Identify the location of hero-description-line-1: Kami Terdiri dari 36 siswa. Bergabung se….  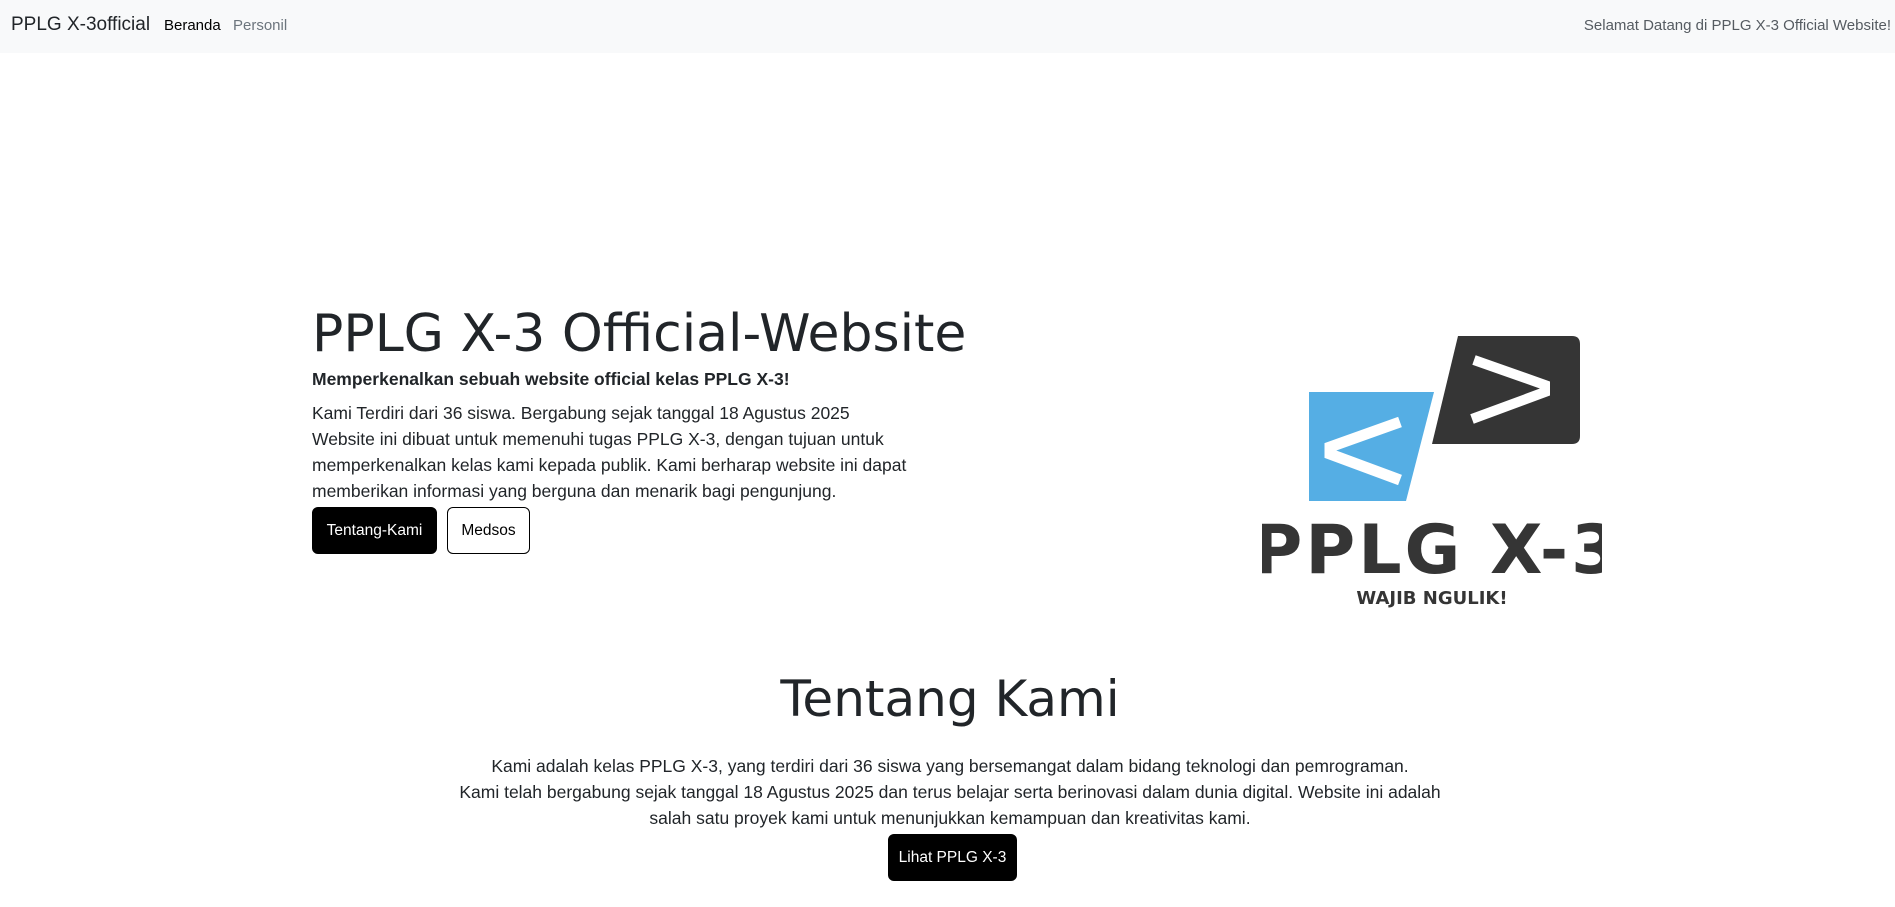
(581, 413).